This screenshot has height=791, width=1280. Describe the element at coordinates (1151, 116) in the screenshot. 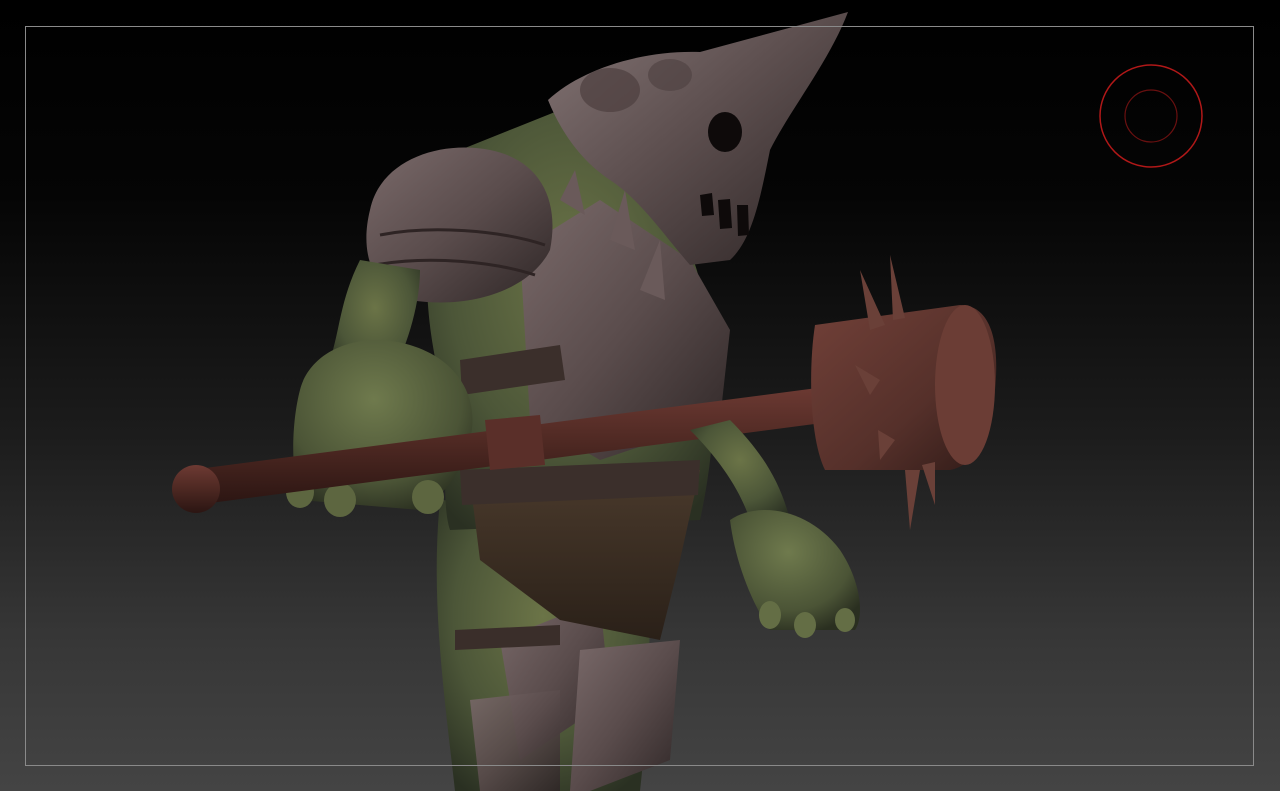

I see `view-rotate-gizmo-icon` at that location.